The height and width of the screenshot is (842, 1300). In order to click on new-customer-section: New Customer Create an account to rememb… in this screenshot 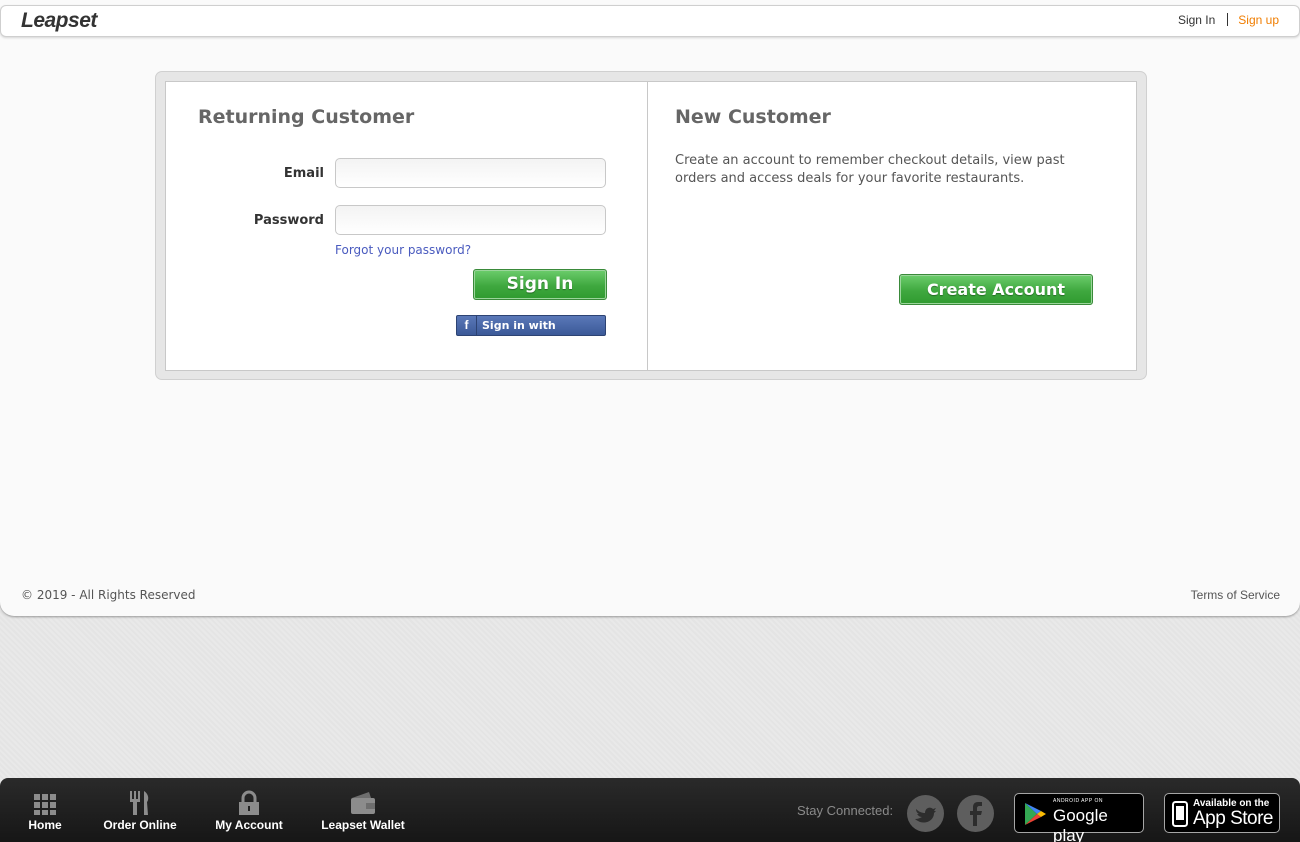, I will do `click(892, 226)`.